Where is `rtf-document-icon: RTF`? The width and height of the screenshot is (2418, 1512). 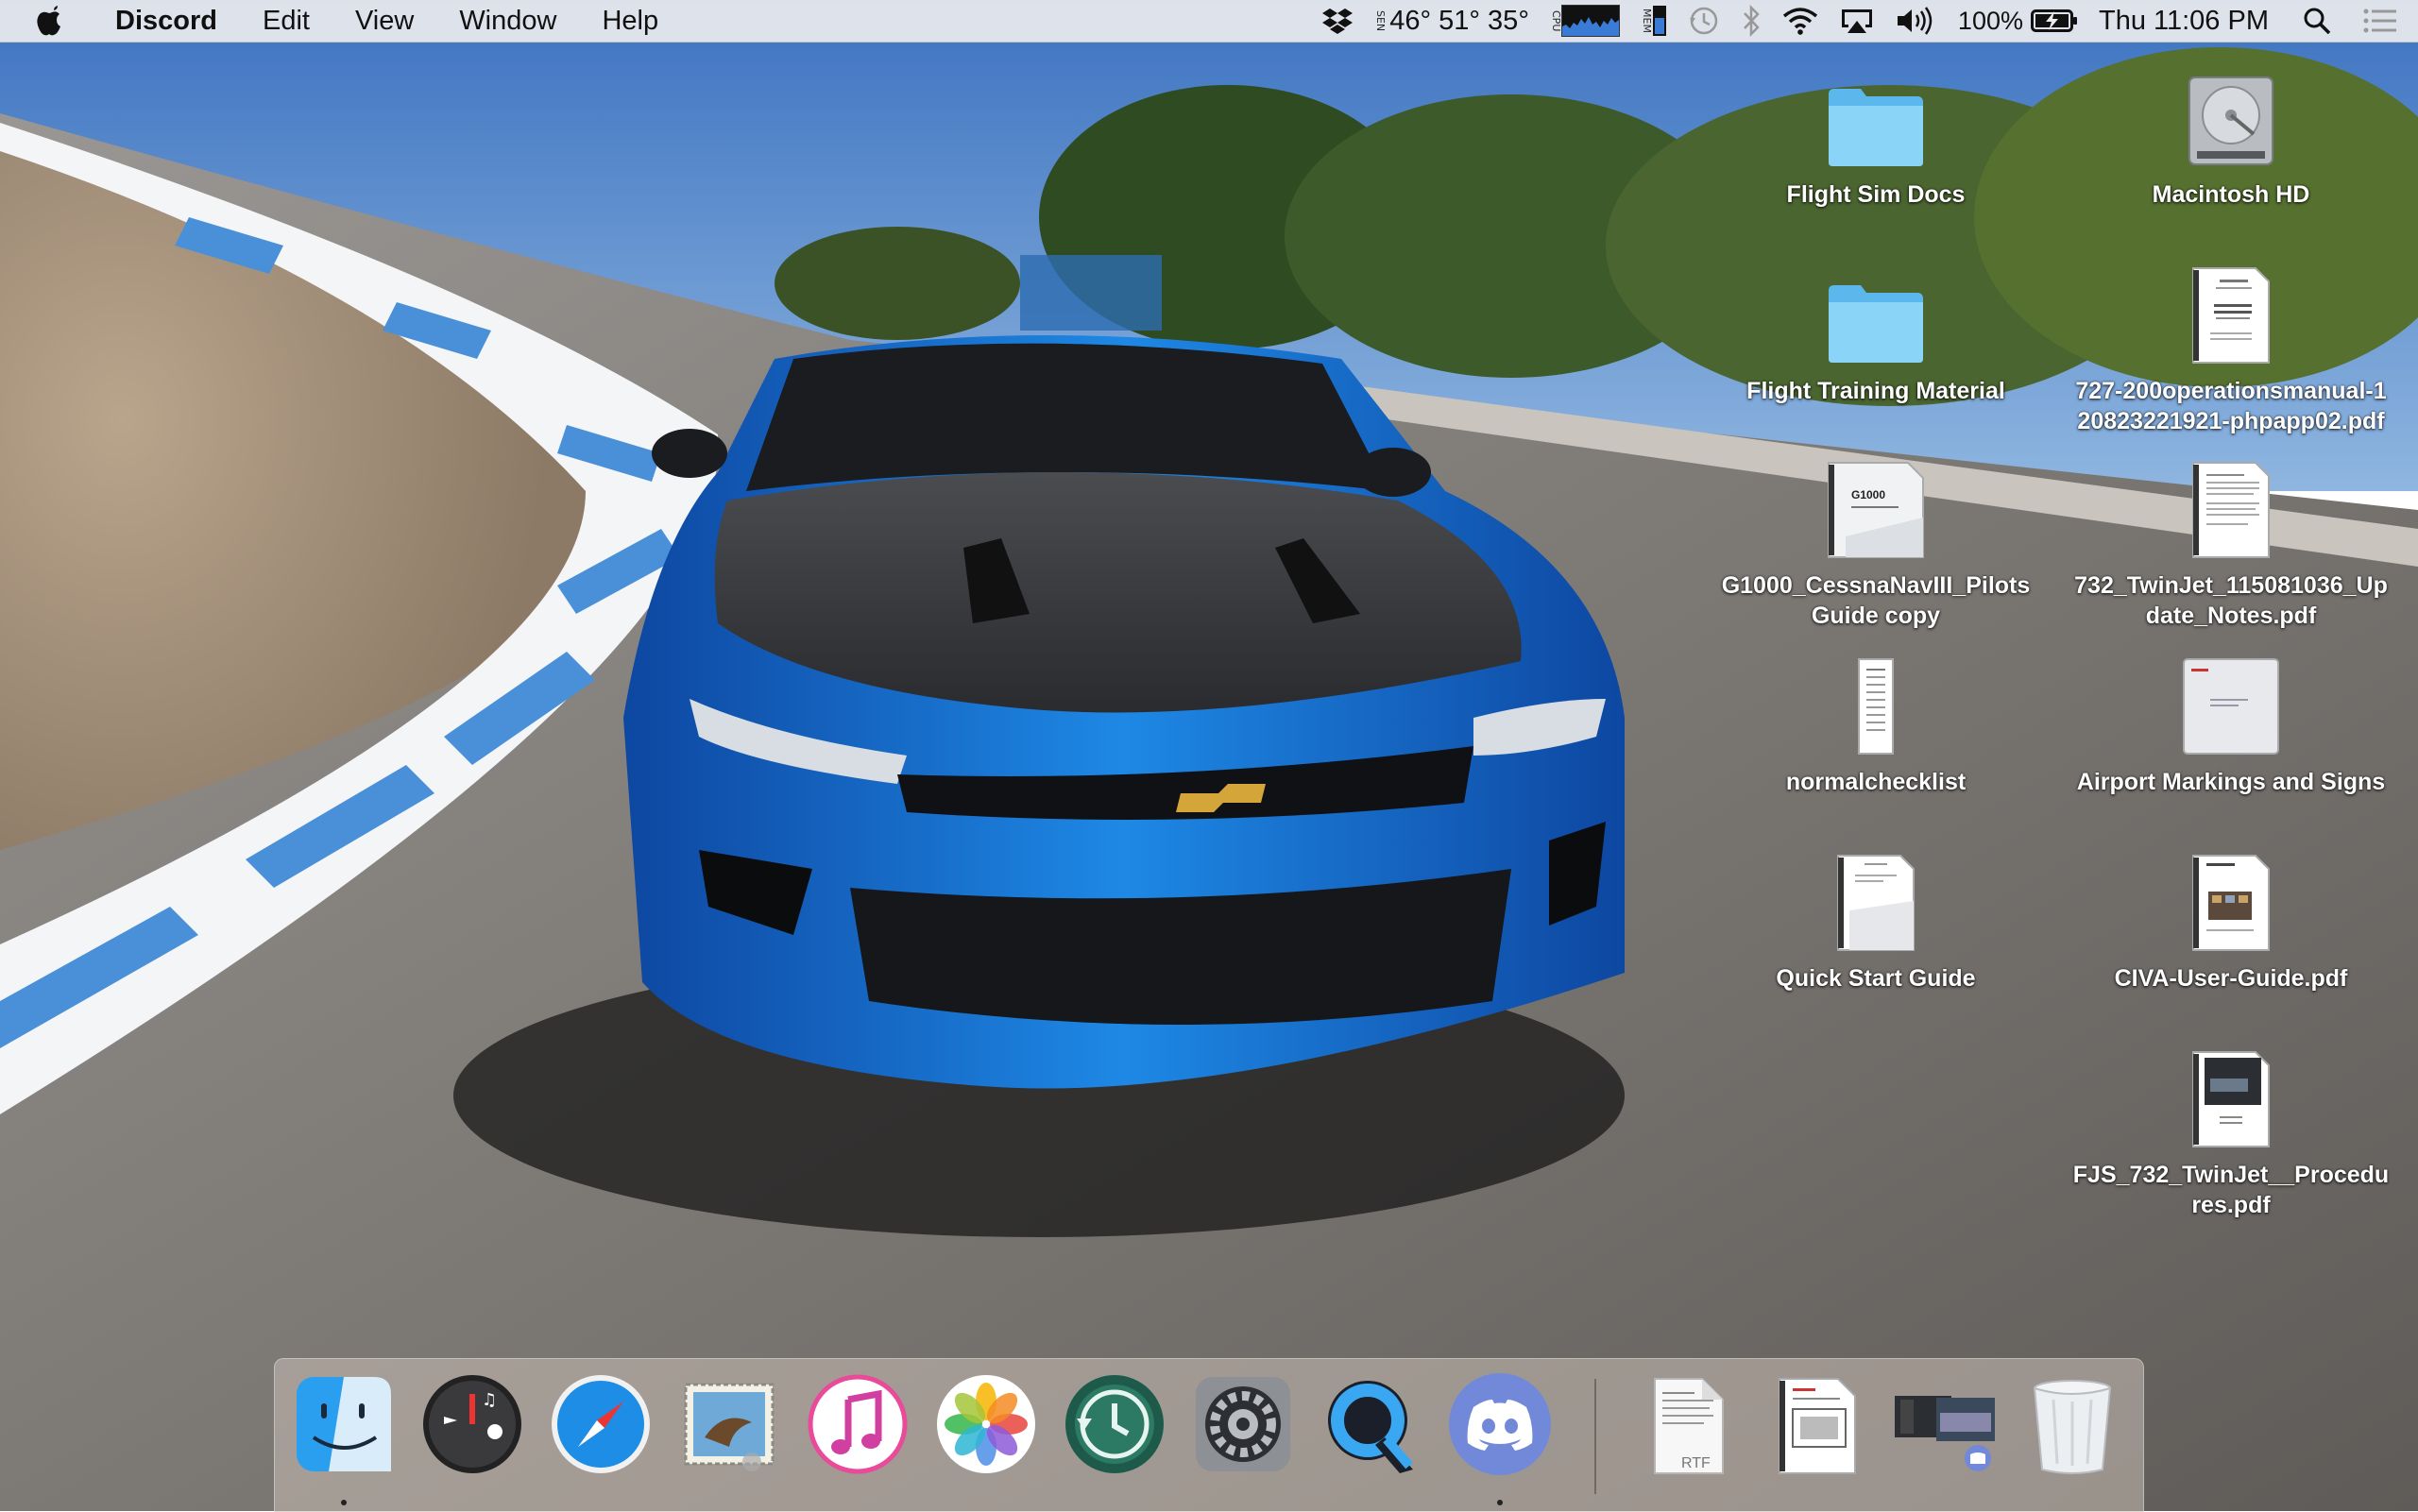
rtf-document-icon: RTF is located at coordinates (1689, 1426).